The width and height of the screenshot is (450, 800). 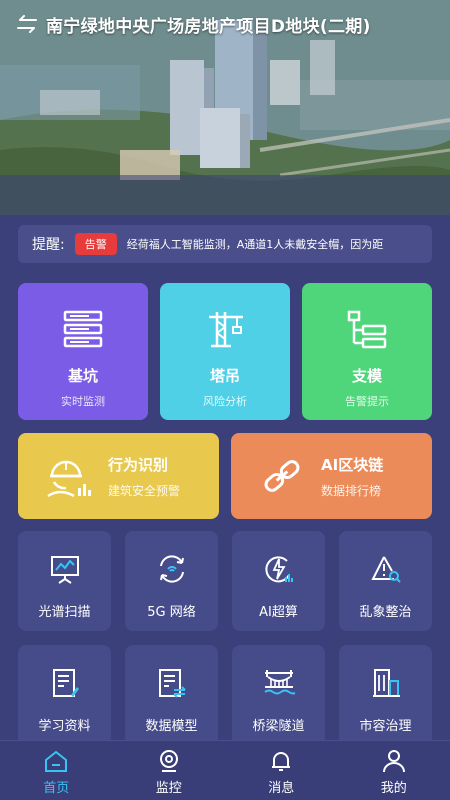 I want to click on bridge-icon, so click(x=279, y=682).